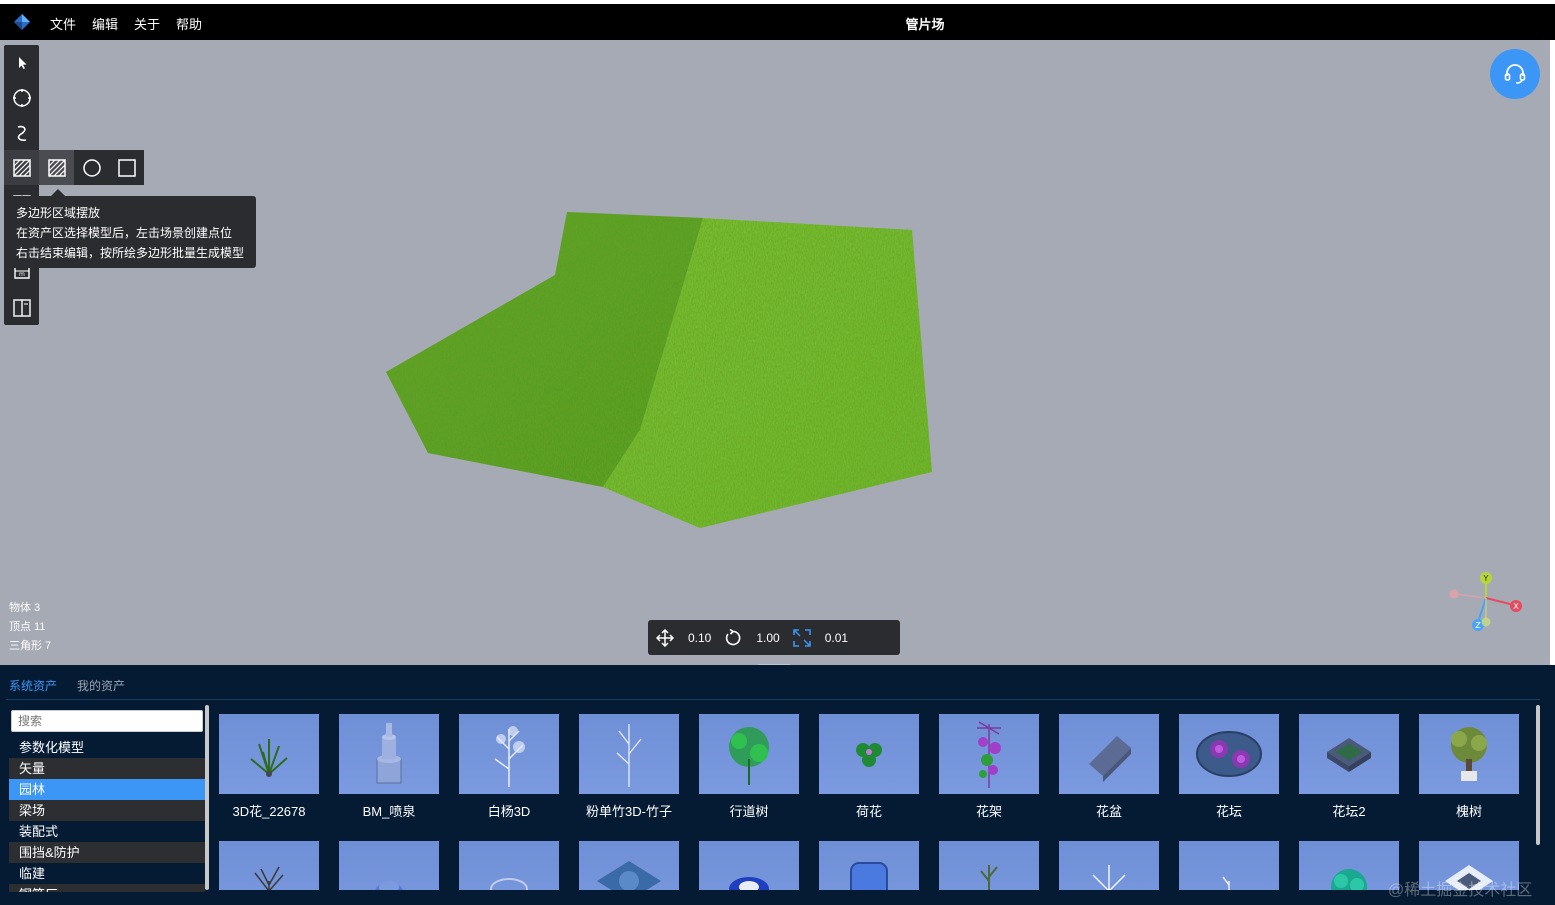  What do you see at coordinates (1108, 811) in the screenshot?
I see `asset-name: 花盆` at bounding box center [1108, 811].